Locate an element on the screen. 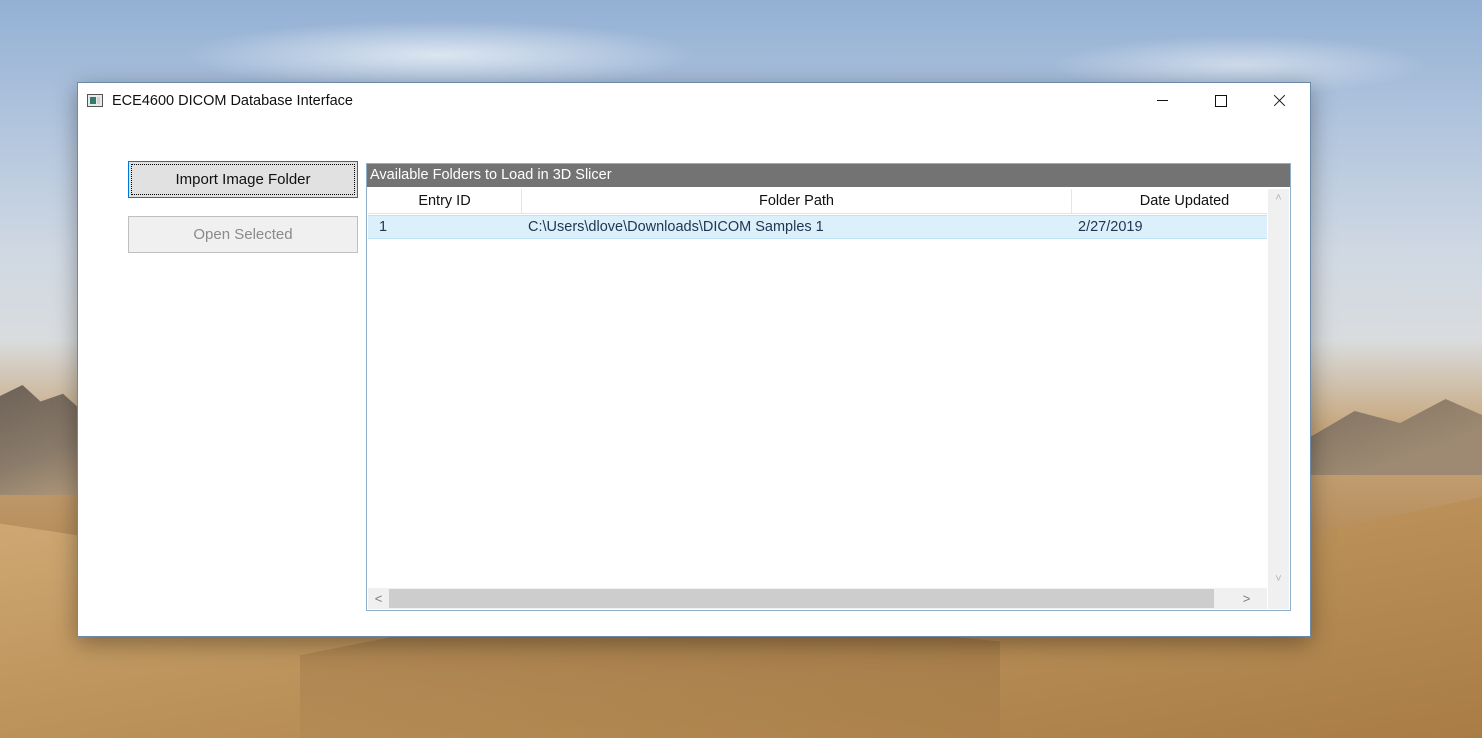 Image resolution: width=1482 pixels, height=738 pixels. app-icon is located at coordinates (95, 100).